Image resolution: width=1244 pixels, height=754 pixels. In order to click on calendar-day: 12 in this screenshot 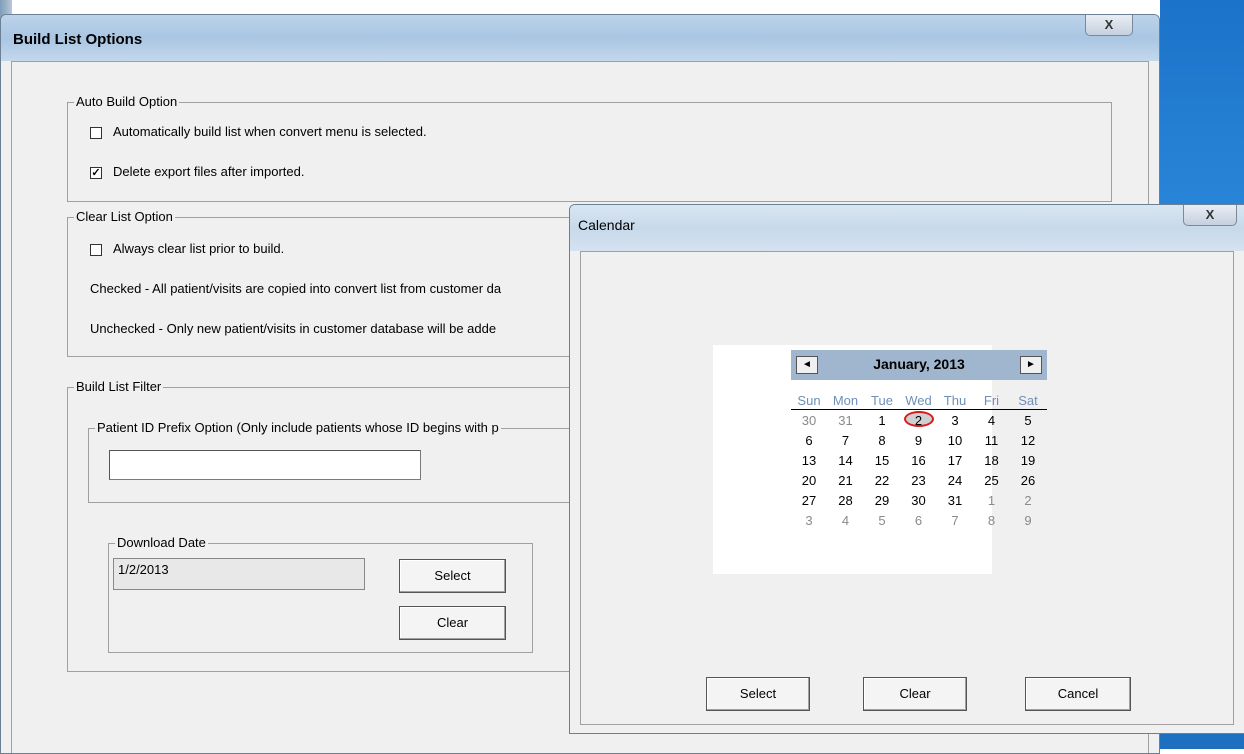, I will do `click(1028, 441)`.